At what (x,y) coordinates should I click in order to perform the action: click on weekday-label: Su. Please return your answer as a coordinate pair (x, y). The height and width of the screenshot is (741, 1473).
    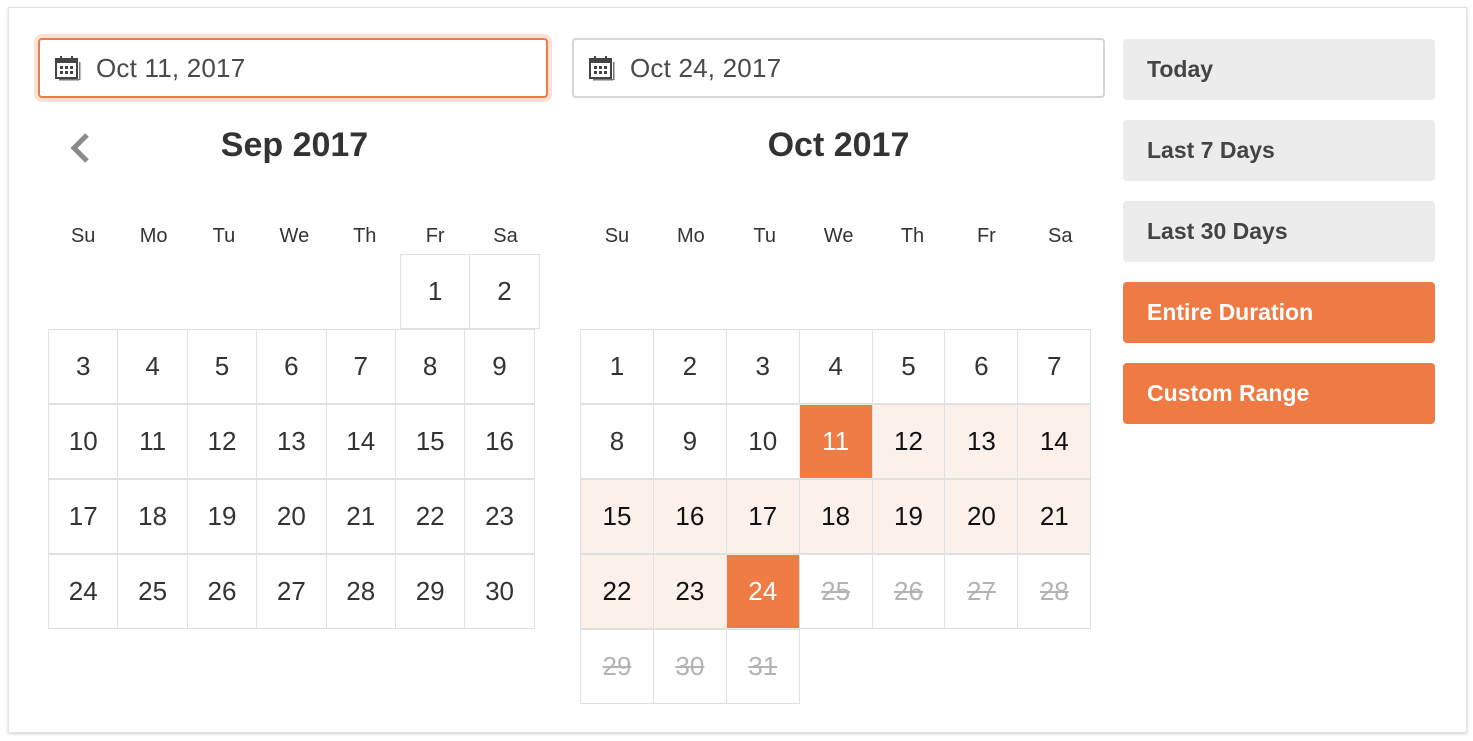
    Looking at the image, I should click on (83, 236).